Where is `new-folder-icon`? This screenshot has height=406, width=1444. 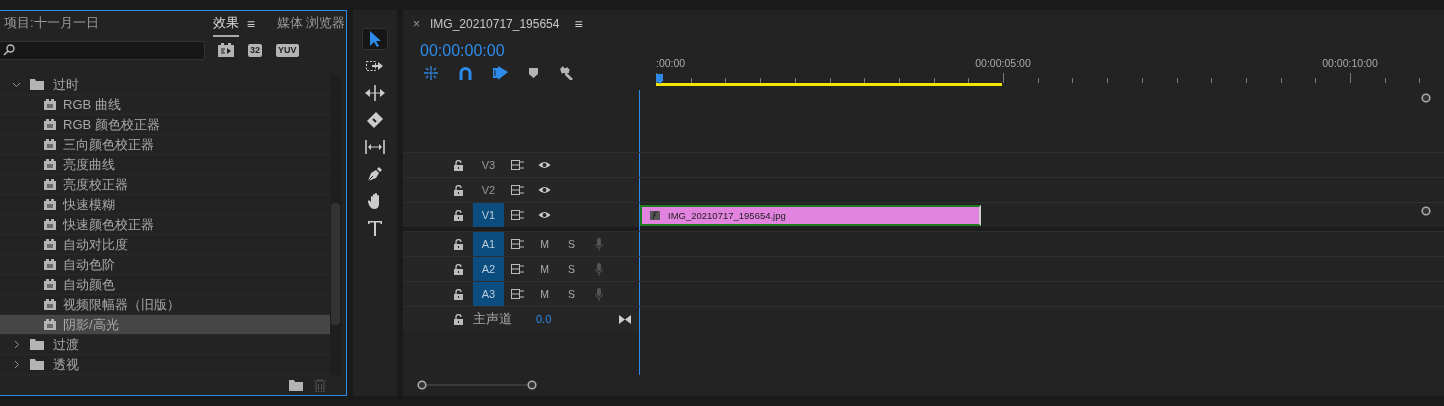 new-folder-icon is located at coordinates (296, 385).